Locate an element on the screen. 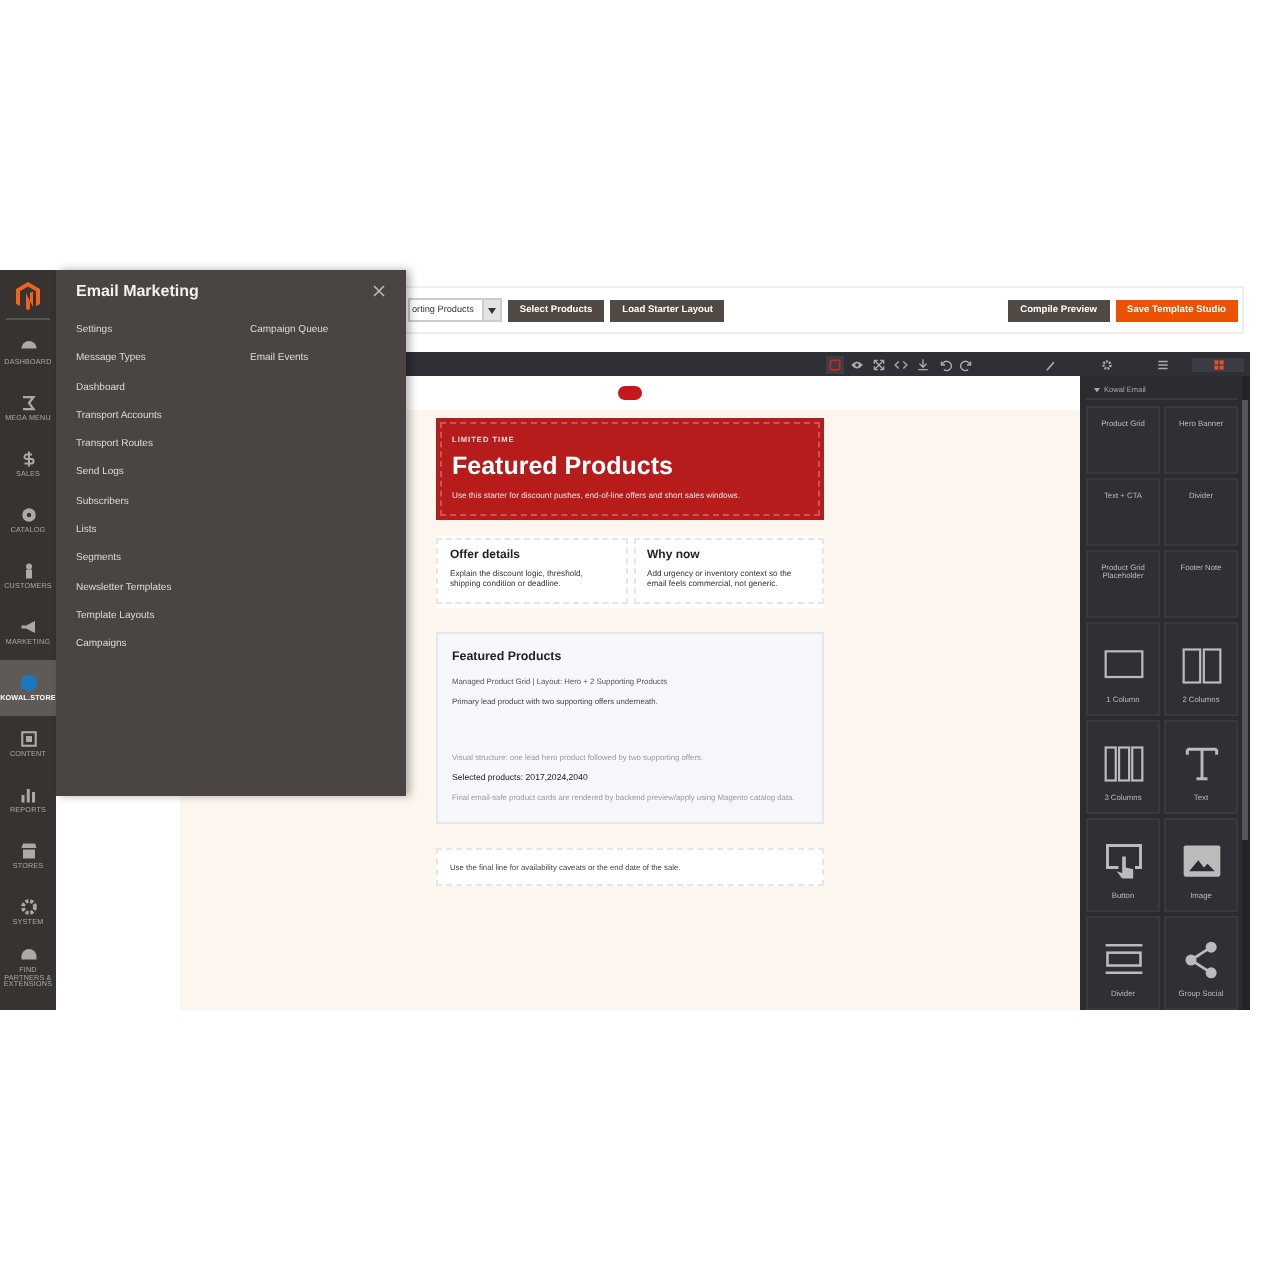  pointer-icon is located at coordinates (1123, 861).